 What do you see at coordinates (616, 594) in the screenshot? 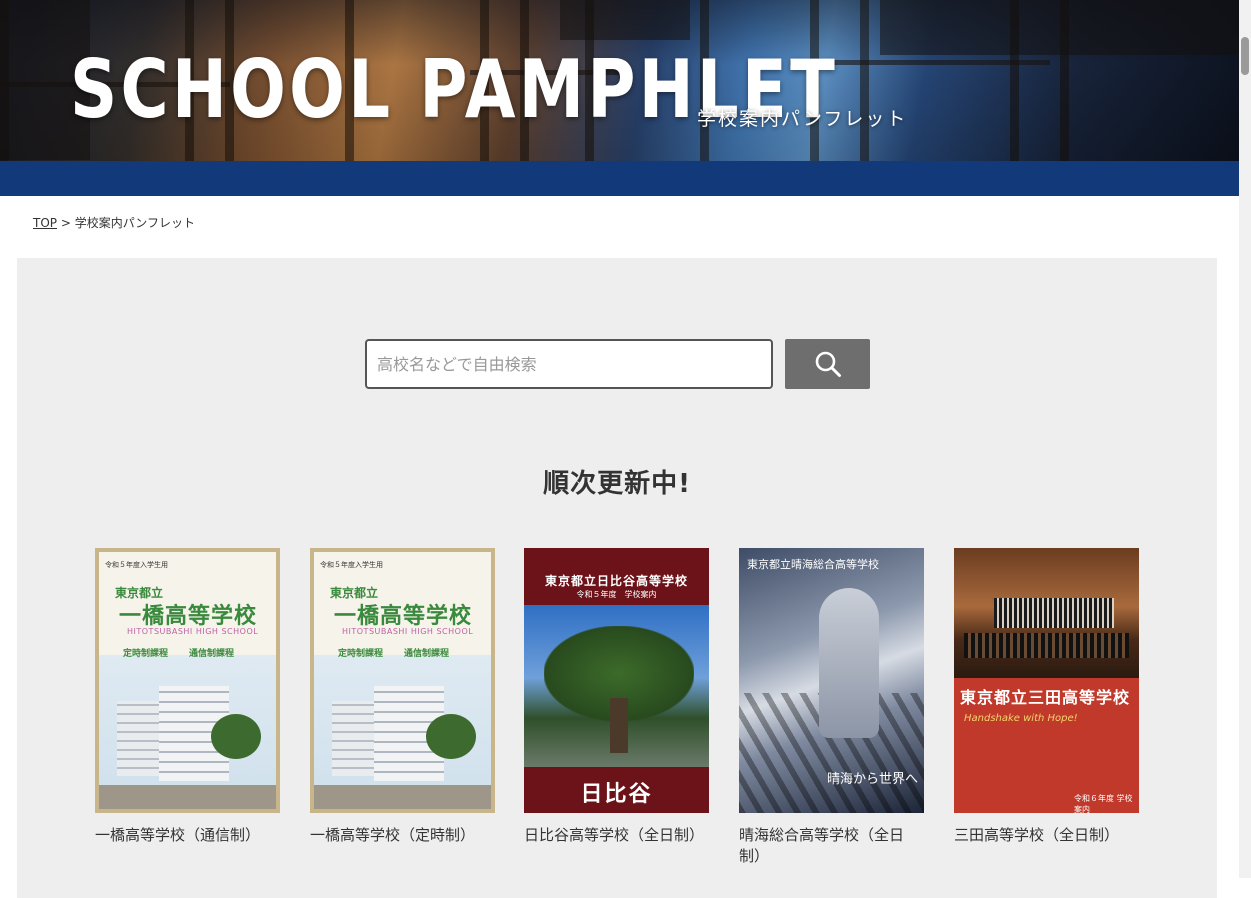
I see `cover-subtitle: 令和５年度 学校案内` at bounding box center [616, 594].